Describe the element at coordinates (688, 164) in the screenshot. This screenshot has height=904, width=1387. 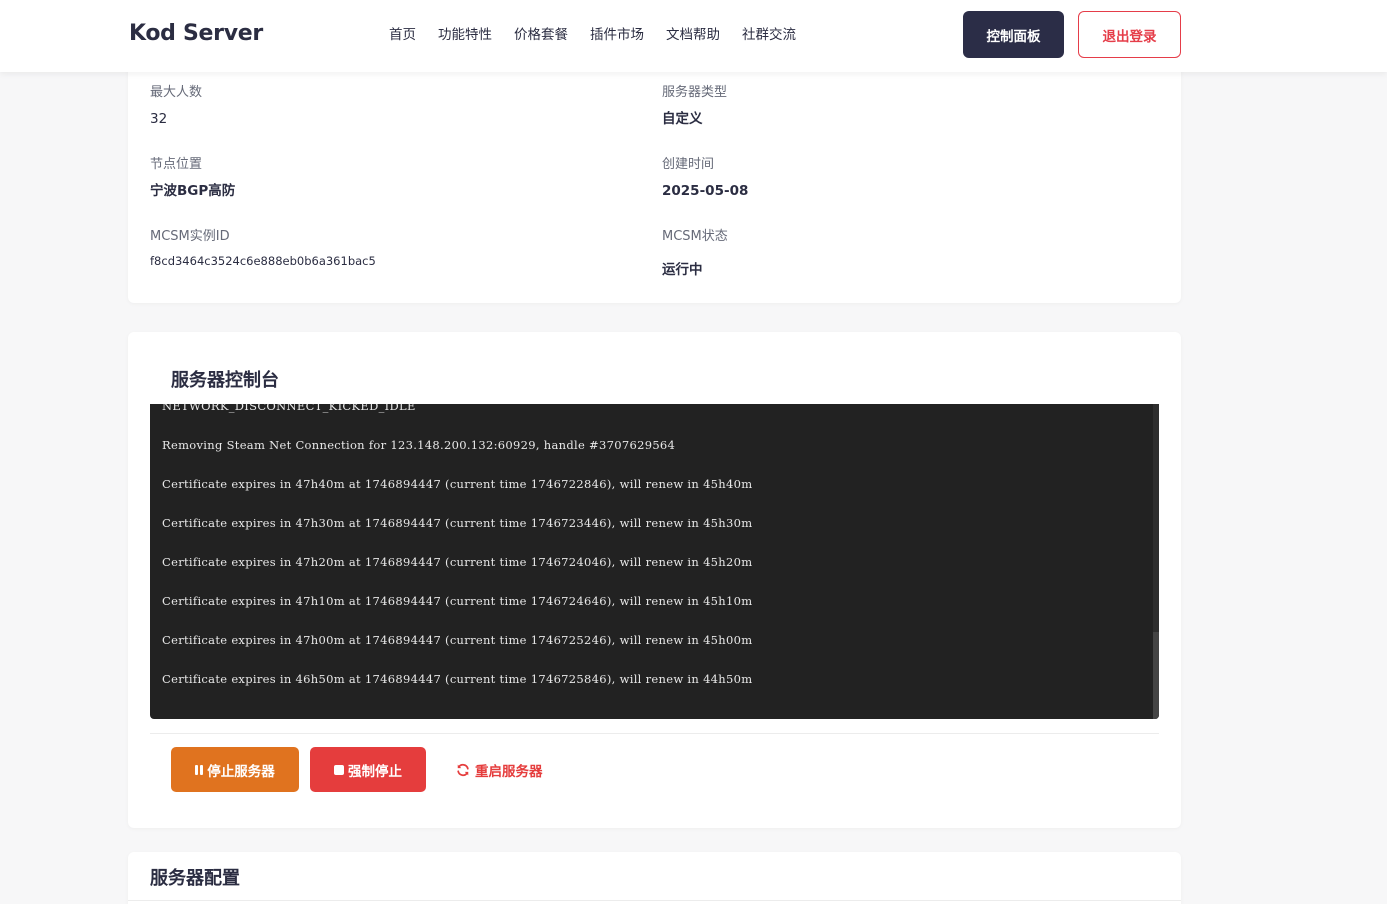
I see `created-time-label: 创建时间` at that location.